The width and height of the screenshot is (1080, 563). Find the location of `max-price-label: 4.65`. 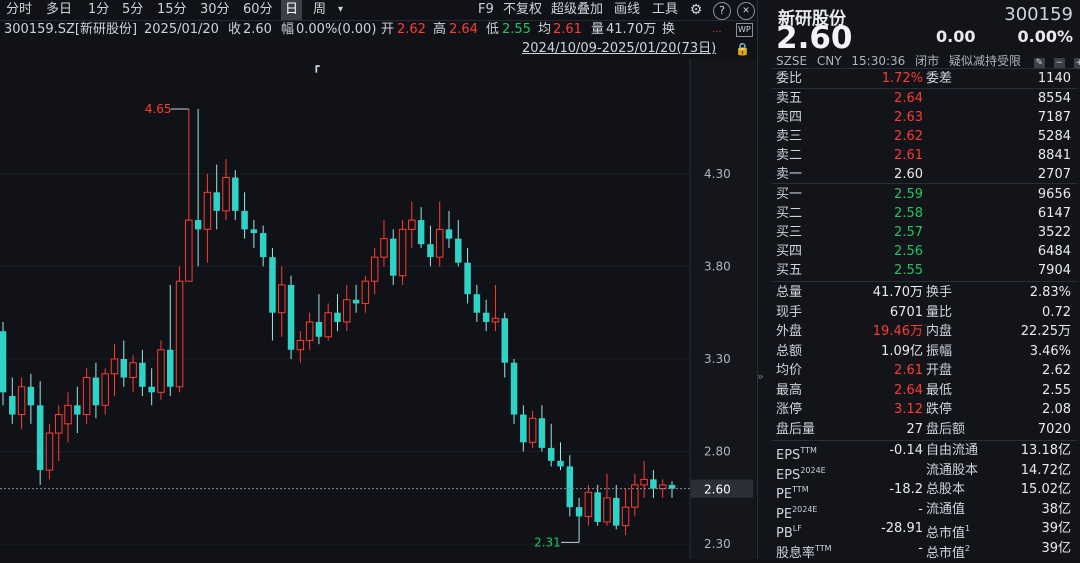

max-price-label: 4.65 is located at coordinates (158, 109).